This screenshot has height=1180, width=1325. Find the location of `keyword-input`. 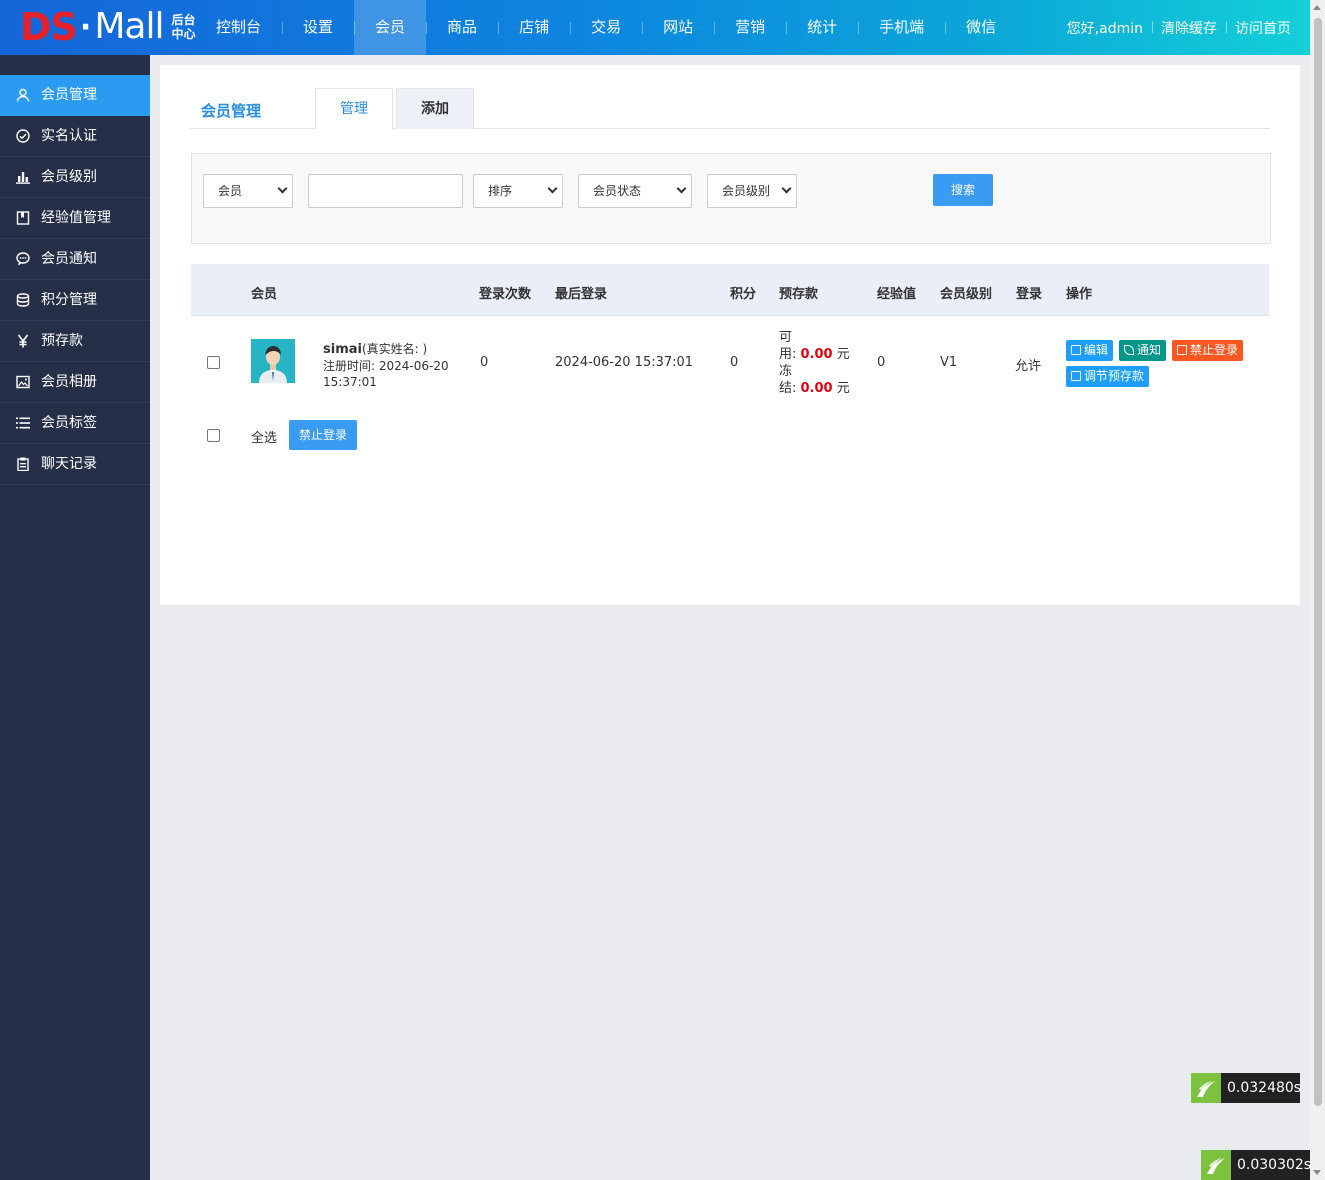

keyword-input is located at coordinates (385, 191).